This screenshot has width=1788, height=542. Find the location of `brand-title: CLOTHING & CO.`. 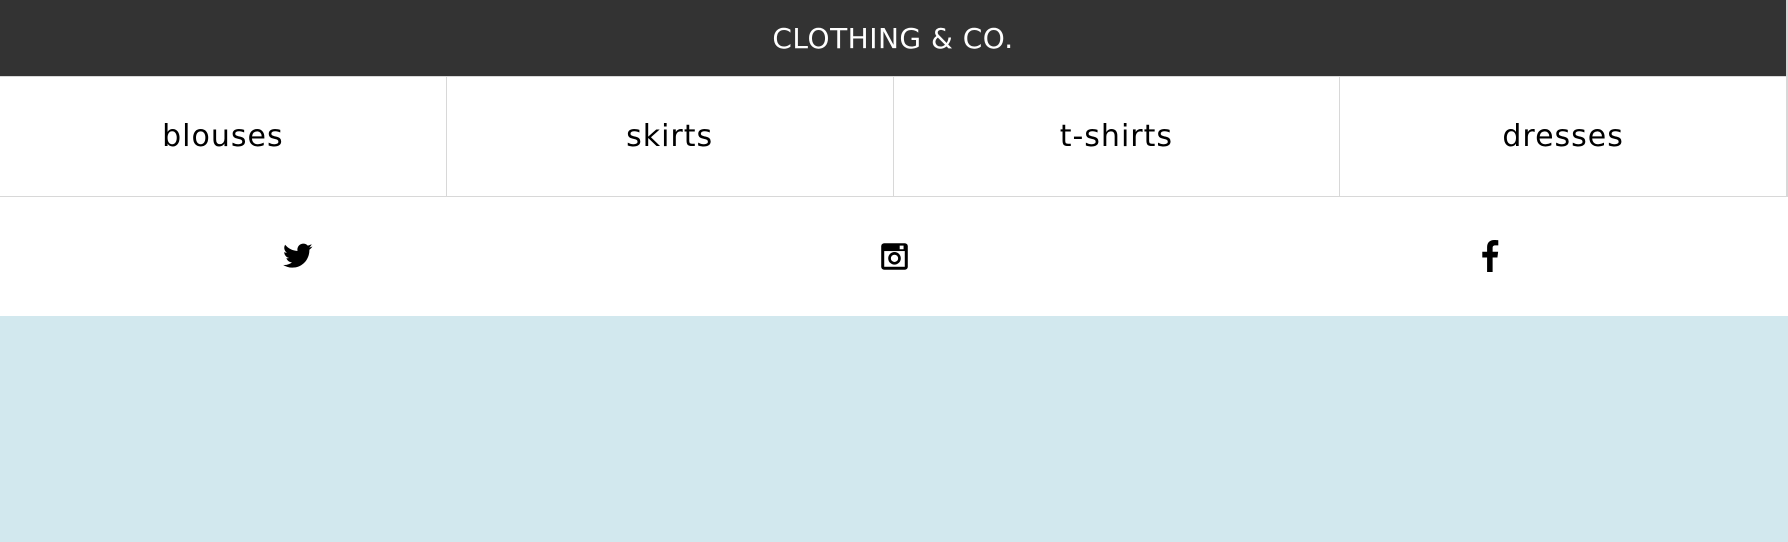

brand-title: CLOTHING & CO. is located at coordinates (892, 38).